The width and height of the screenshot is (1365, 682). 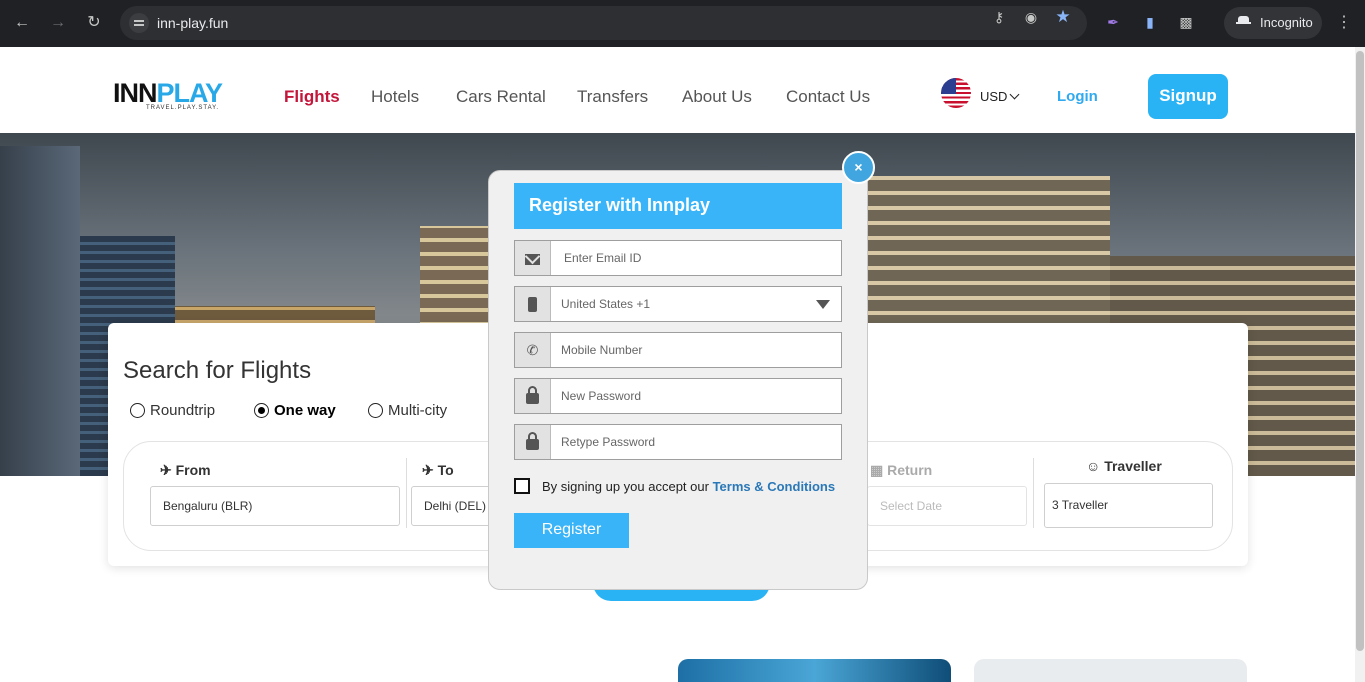 I want to click on close-icon: ×, so click(x=858, y=167).